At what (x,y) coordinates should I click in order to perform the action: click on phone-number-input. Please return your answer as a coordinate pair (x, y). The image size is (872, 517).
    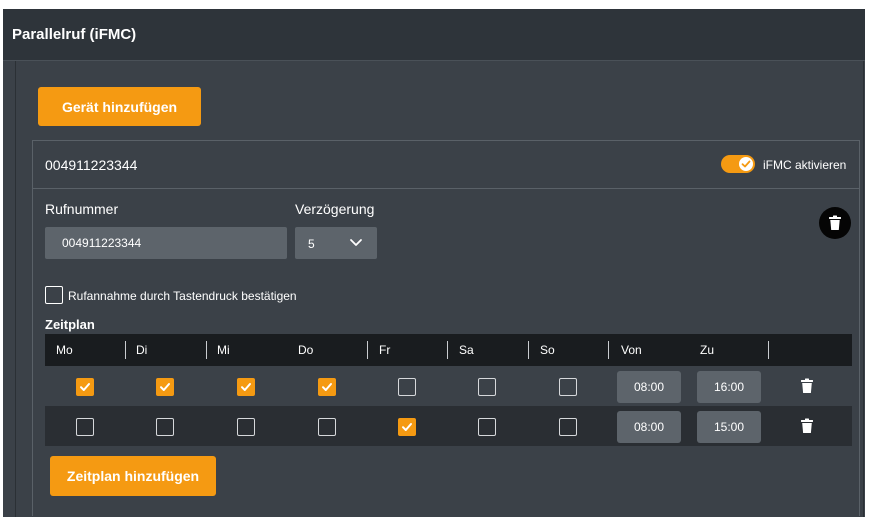
    Looking at the image, I should click on (166, 243).